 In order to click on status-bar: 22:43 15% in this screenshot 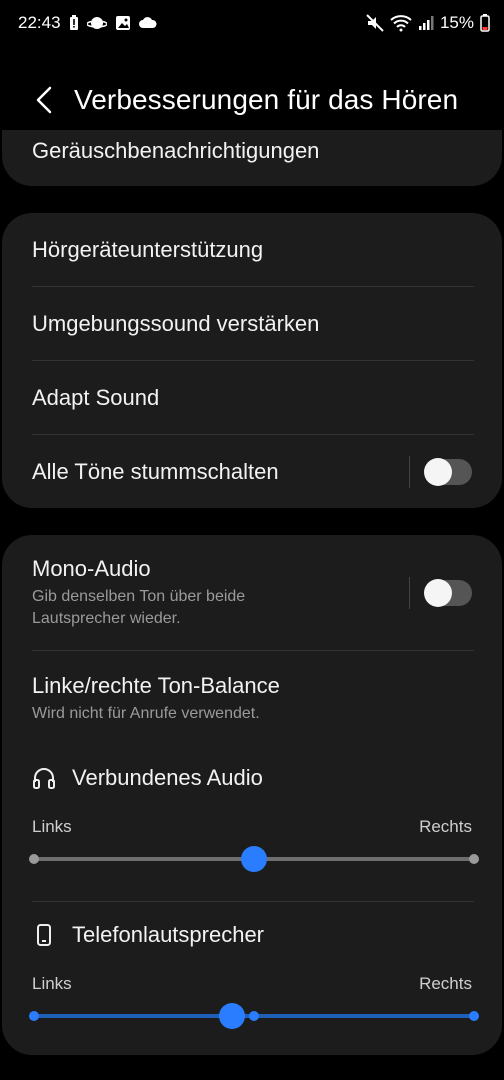, I will do `click(252, 23)`.